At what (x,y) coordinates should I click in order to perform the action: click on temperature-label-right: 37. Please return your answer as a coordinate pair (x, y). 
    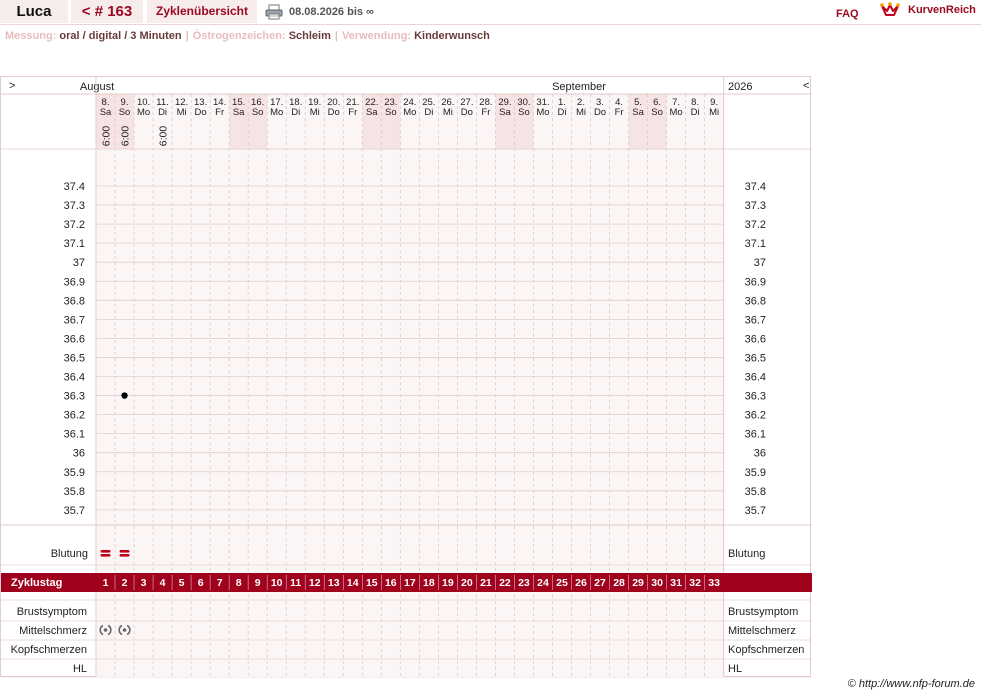
    Looking at the image, I should click on (760, 263).